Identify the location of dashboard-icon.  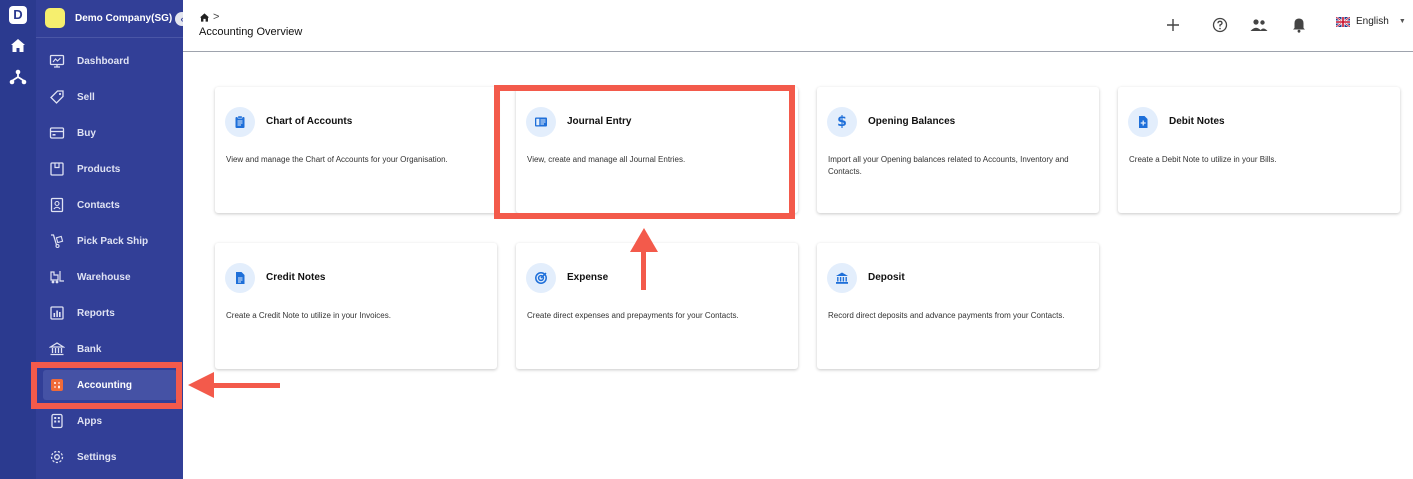
(57, 61).